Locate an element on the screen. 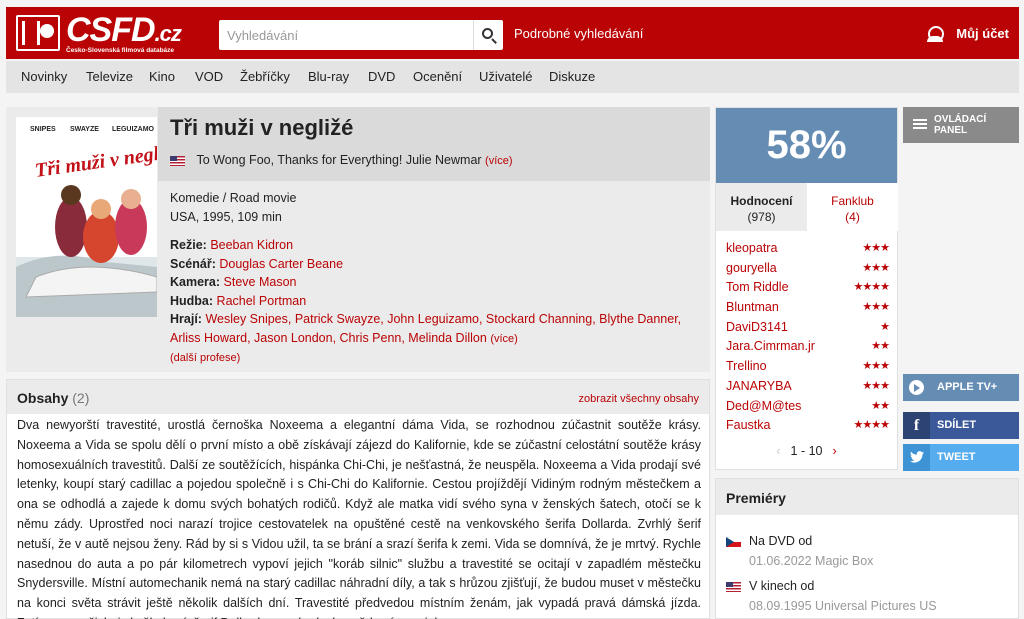 The width and height of the screenshot is (1024, 619). advanced-search-link: Podrobné vyhledávání is located at coordinates (578, 33).